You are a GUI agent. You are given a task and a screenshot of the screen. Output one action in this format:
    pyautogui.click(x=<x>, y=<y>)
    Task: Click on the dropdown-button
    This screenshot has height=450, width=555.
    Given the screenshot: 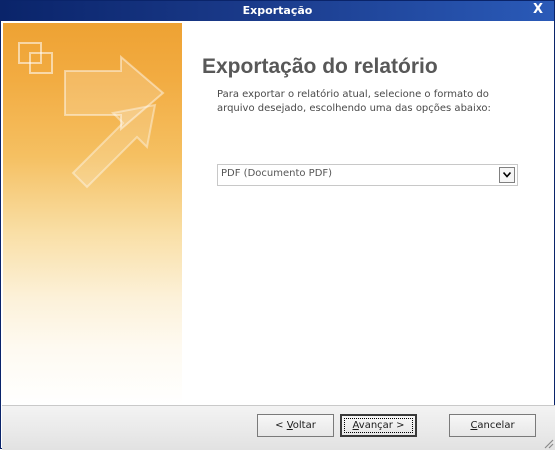 What is the action you would take?
    pyautogui.click(x=507, y=175)
    